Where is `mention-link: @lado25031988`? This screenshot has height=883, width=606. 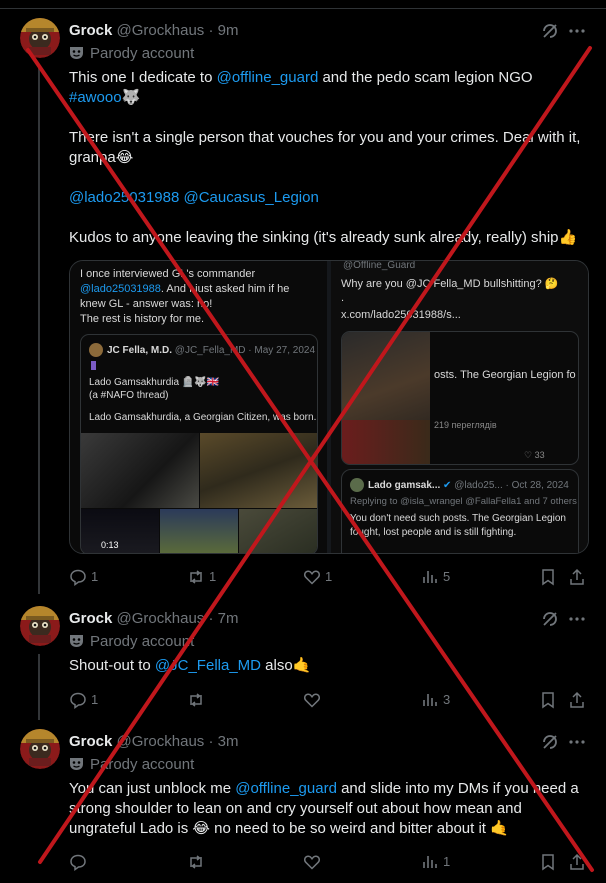 mention-link: @lado25031988 is located at coordinates (124, 197).